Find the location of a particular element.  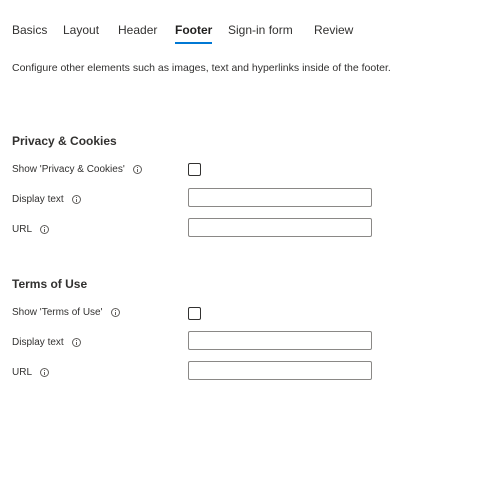

privacy-url-row: URL is located at coordinates (31, 229).